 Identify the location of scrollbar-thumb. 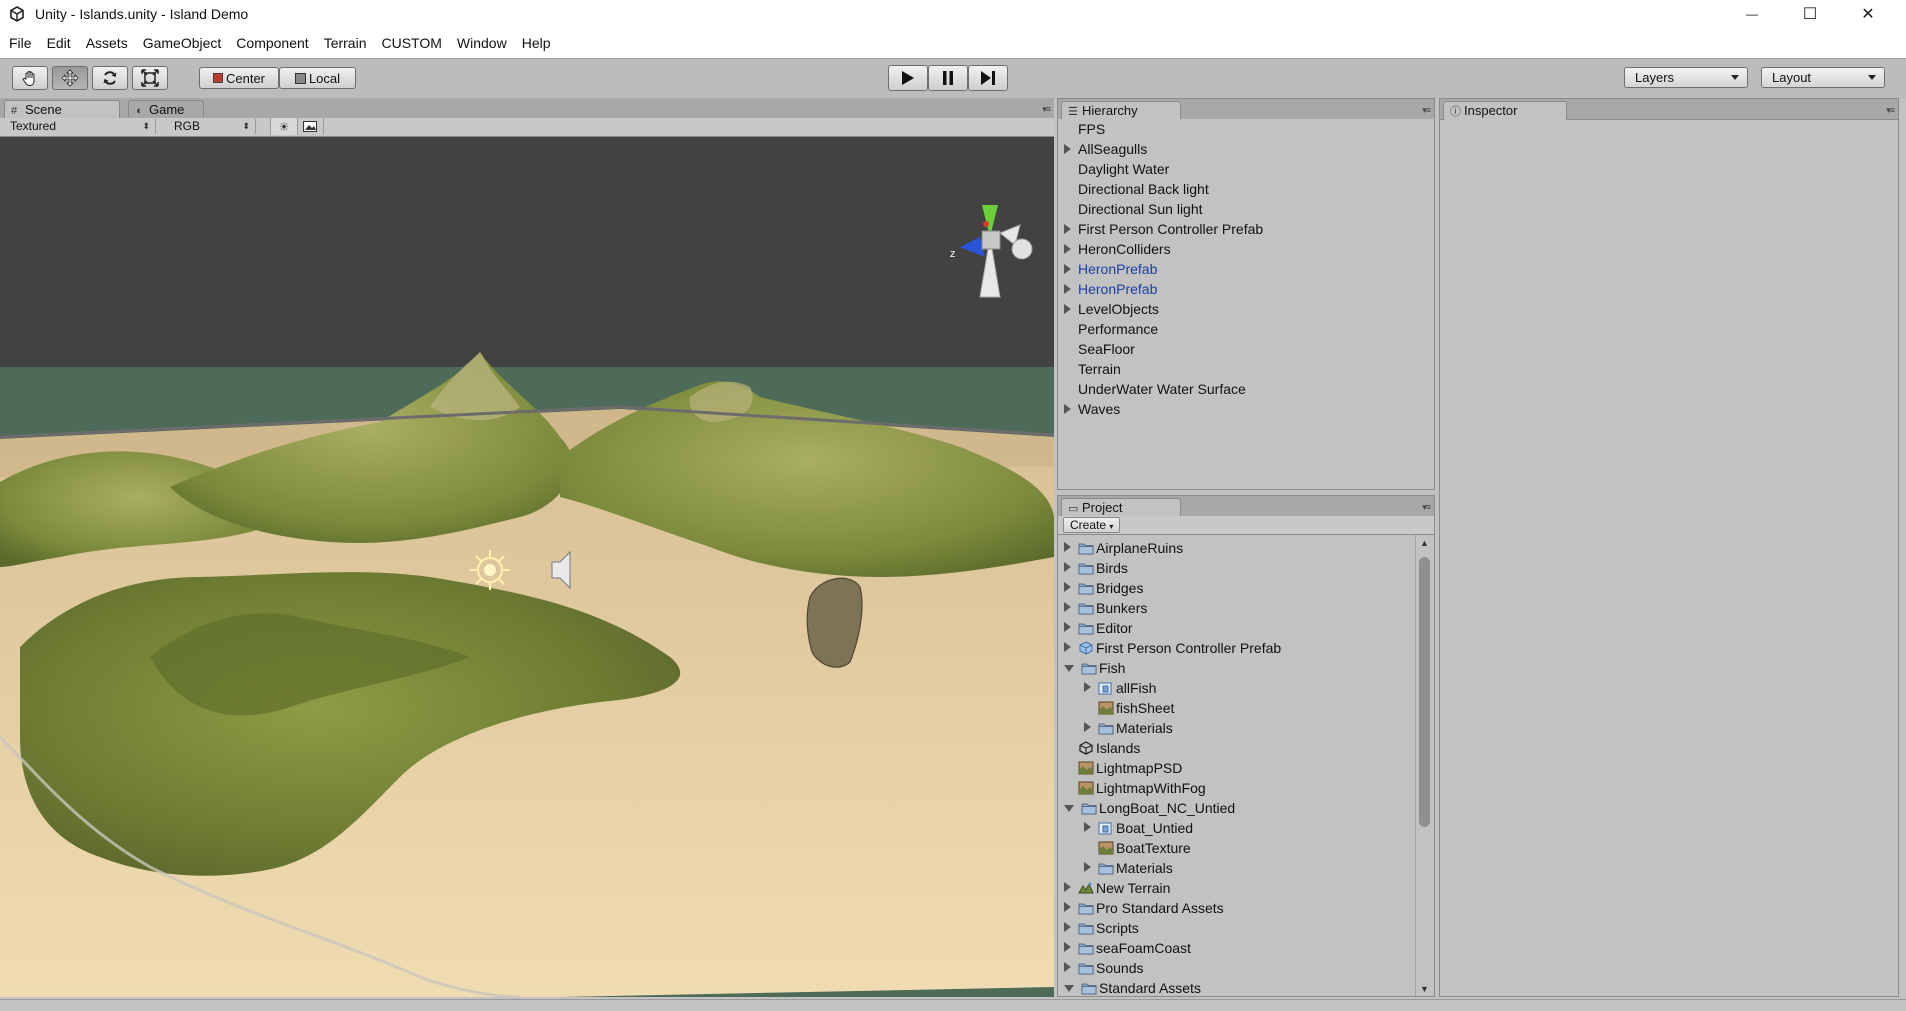
(1424, 692).